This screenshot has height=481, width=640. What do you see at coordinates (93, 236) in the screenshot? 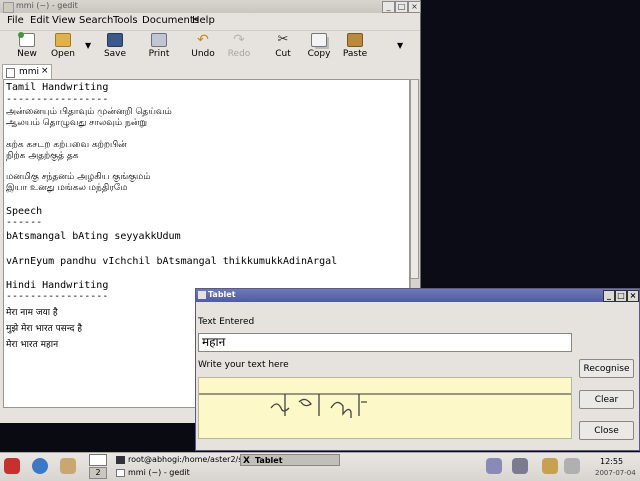
I see `editor-line: bAtsmangal bAting seyyakkUdum` at bounding box center [93, 236].